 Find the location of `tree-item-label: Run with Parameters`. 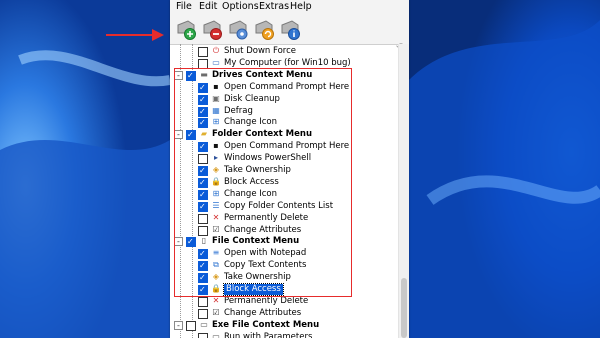

tree-item-label: Run with Parameters is located at coordinates (268, 334).